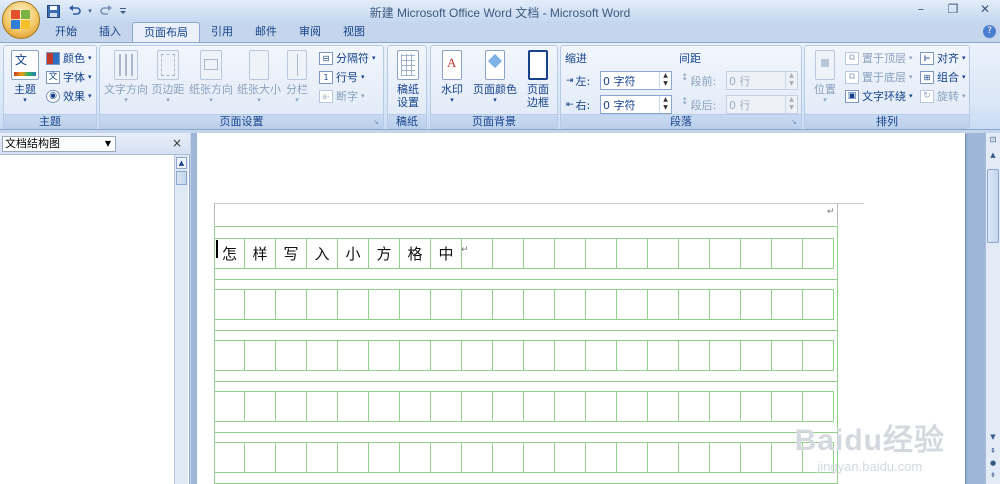 This screenshot has height=484, width=1000. I want to click on tab-page-layout: 页面布局, so click(166, 32).